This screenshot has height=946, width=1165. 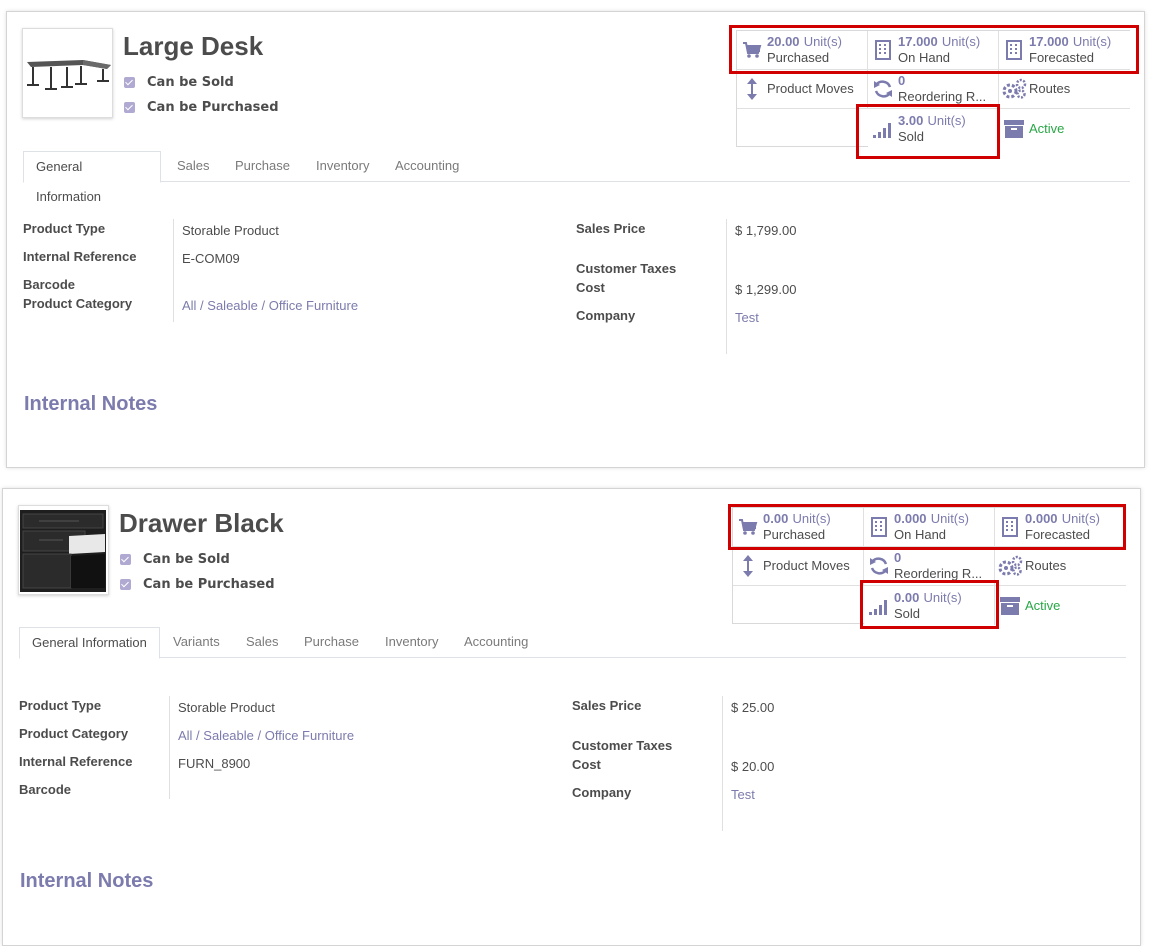 What do you see at coordinates (80, 256) in the screenshot?
I see `internal-reference-label: Internal Reference` at bounding box center [80, 256].